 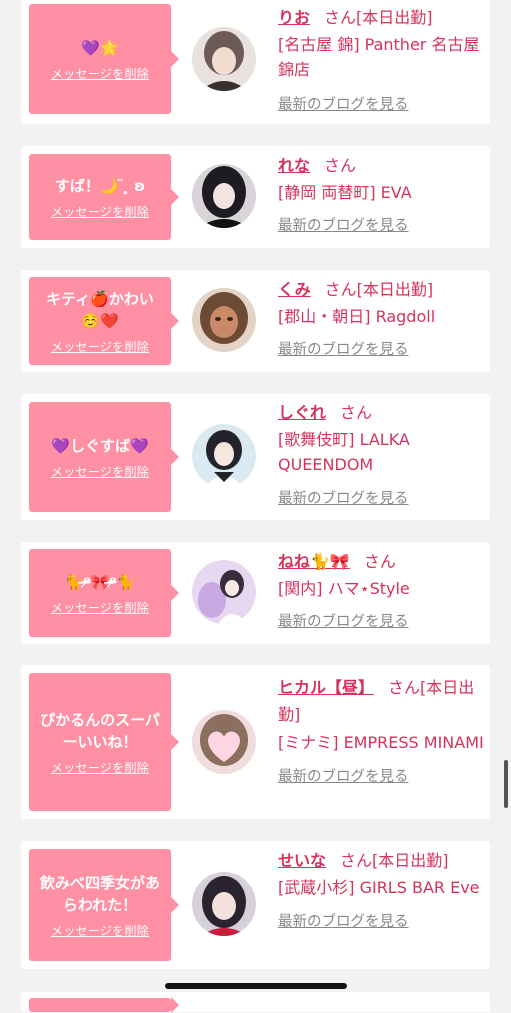 I want to click on profile-info: ねね🐈🎀 さん [関内] ハマ⋆Style 最新のブログを見る, so click(x=381, y=590).